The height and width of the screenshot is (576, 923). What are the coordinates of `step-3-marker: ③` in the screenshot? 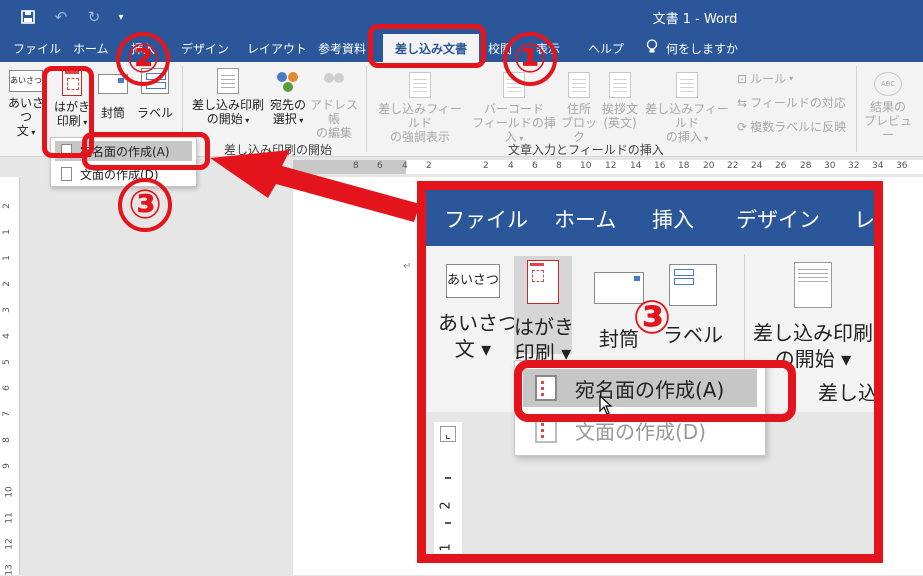 It's located at (145, 205).